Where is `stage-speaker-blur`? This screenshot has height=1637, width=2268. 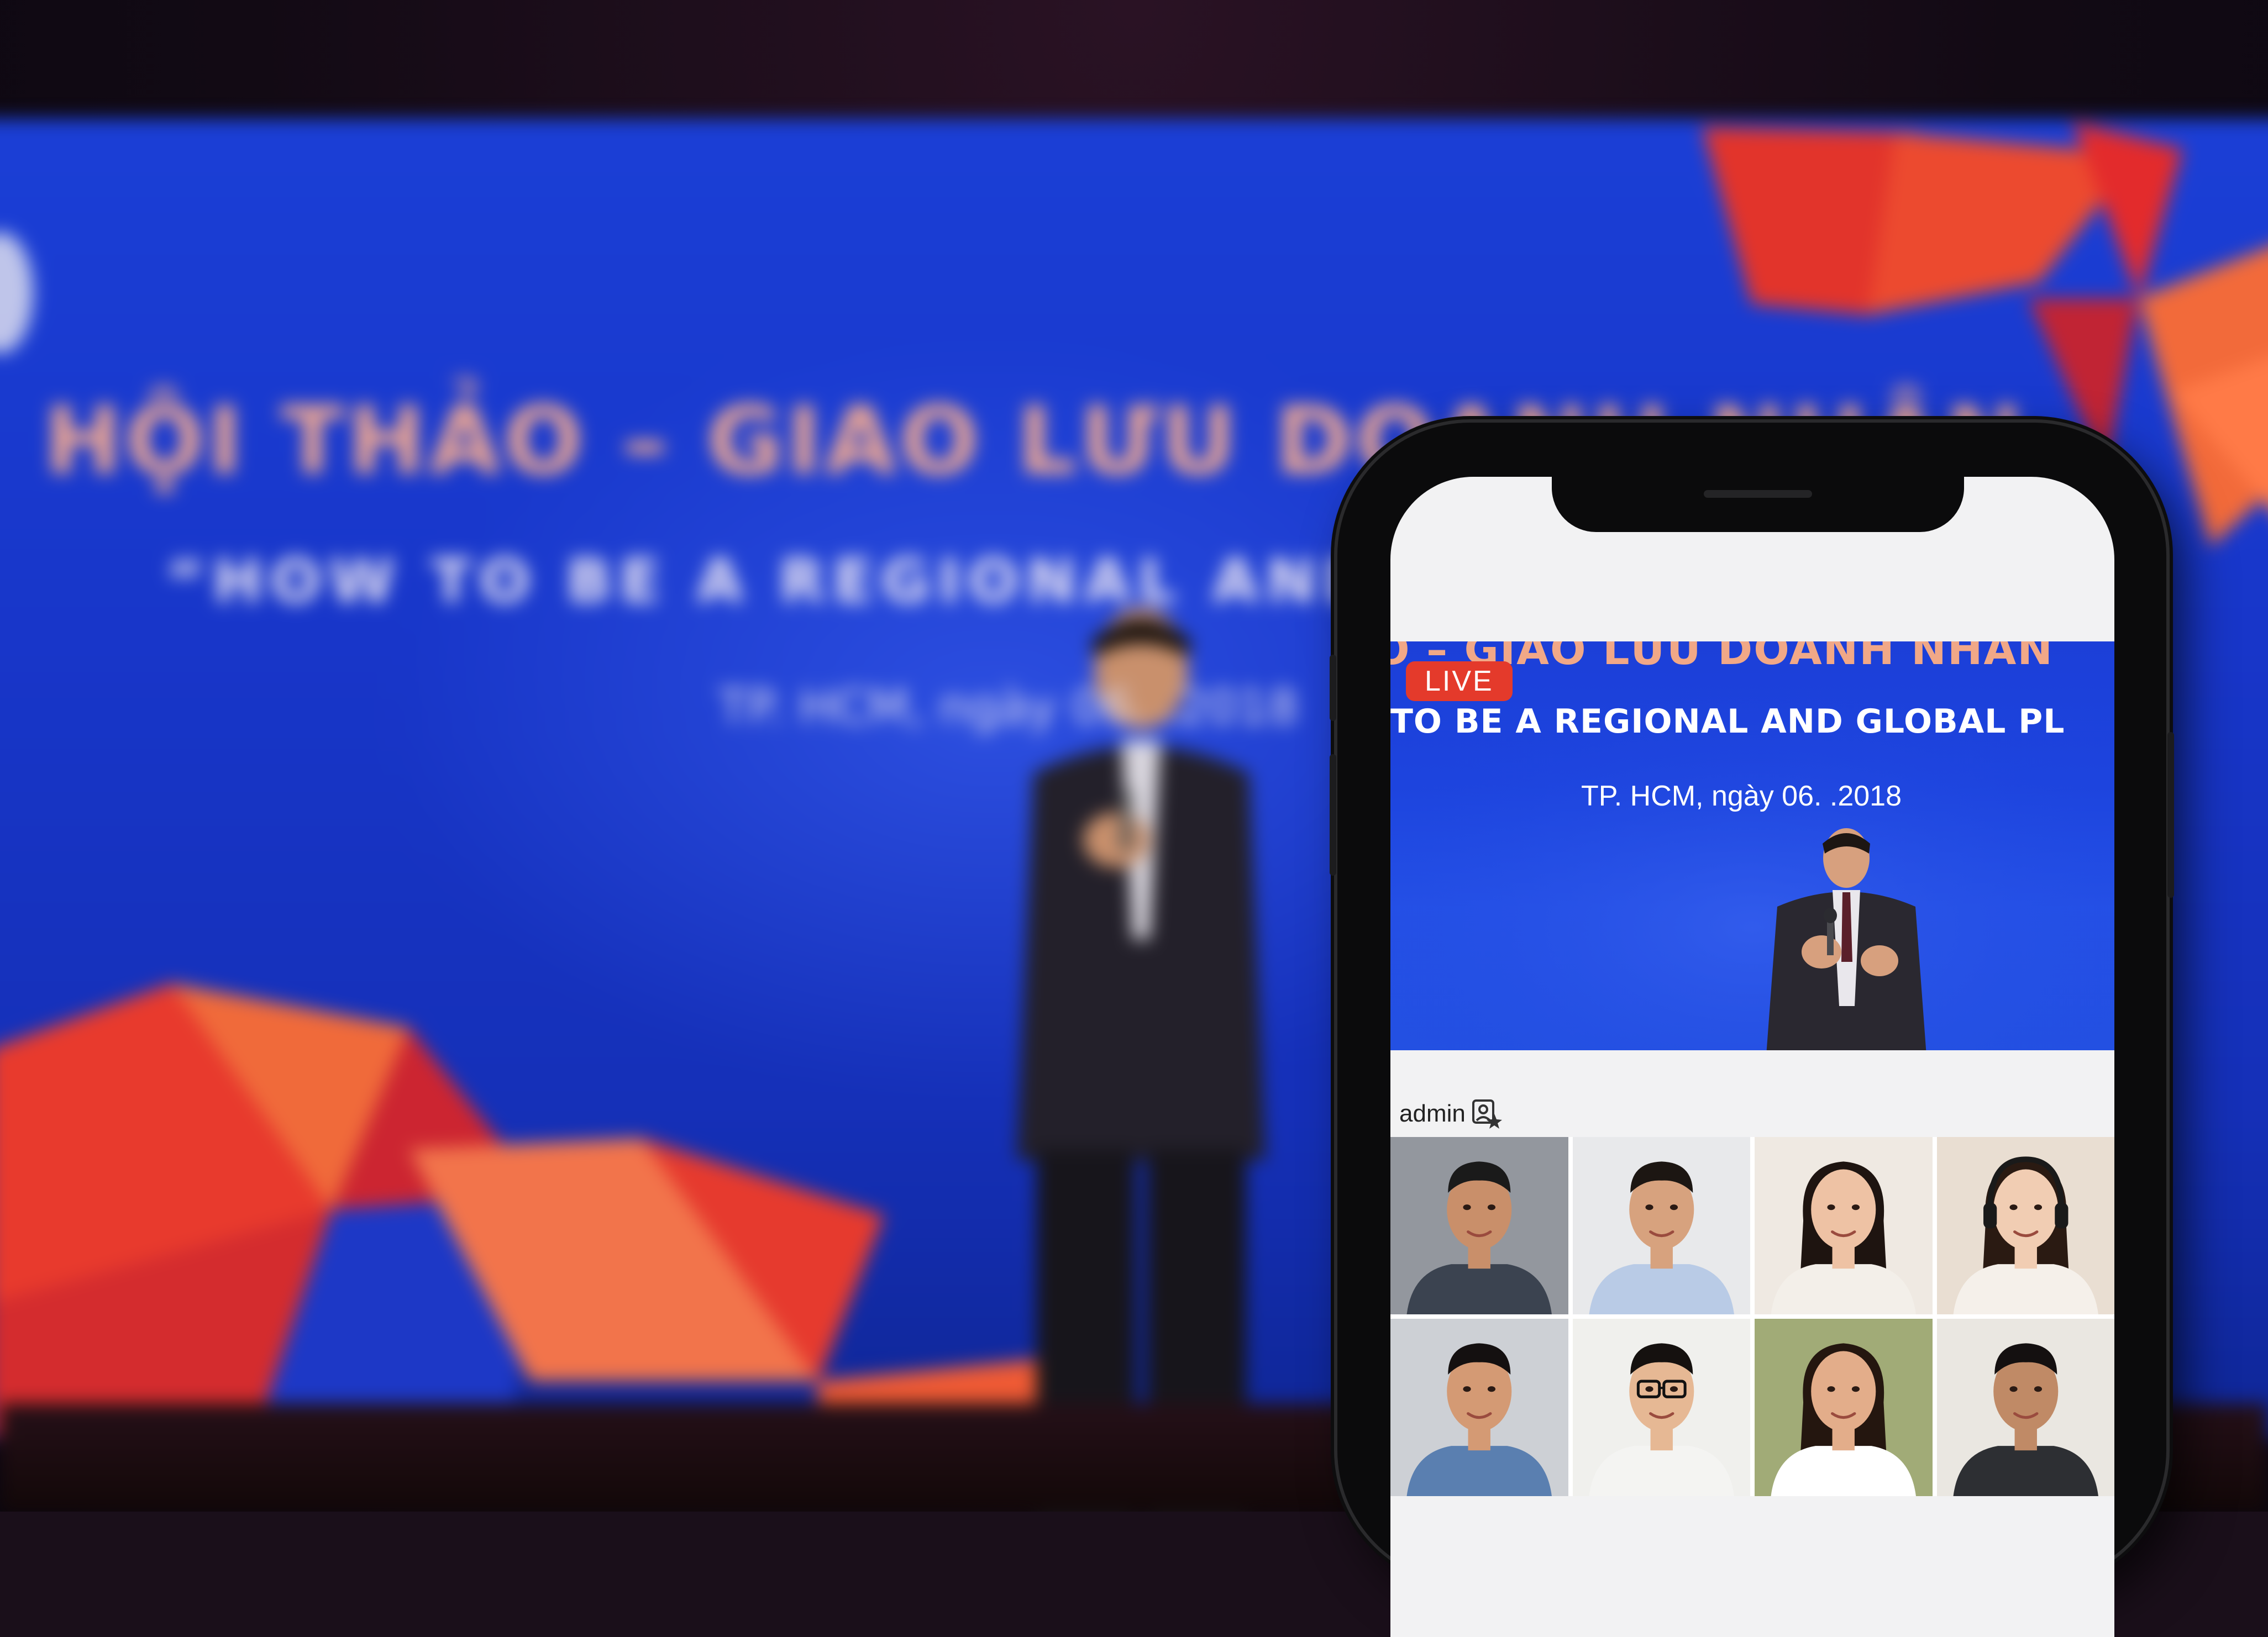 stage-speaker-blur is located at coordinates (1141, 1060).